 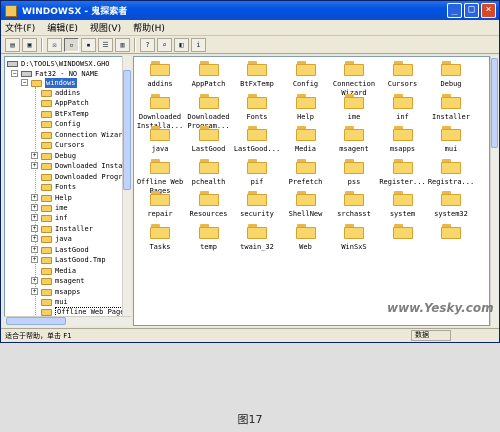 I want to click on book-icon-button: ◧, so click(x=181, y=45).